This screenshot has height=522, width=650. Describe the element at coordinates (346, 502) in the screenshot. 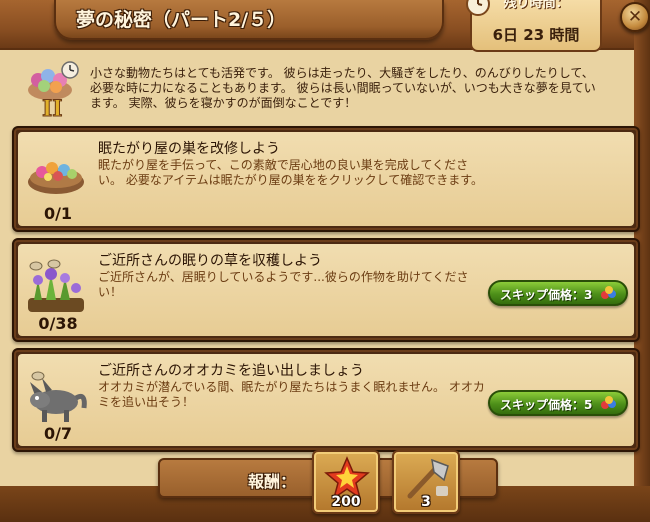

I see `reward-count: 200` at that location.